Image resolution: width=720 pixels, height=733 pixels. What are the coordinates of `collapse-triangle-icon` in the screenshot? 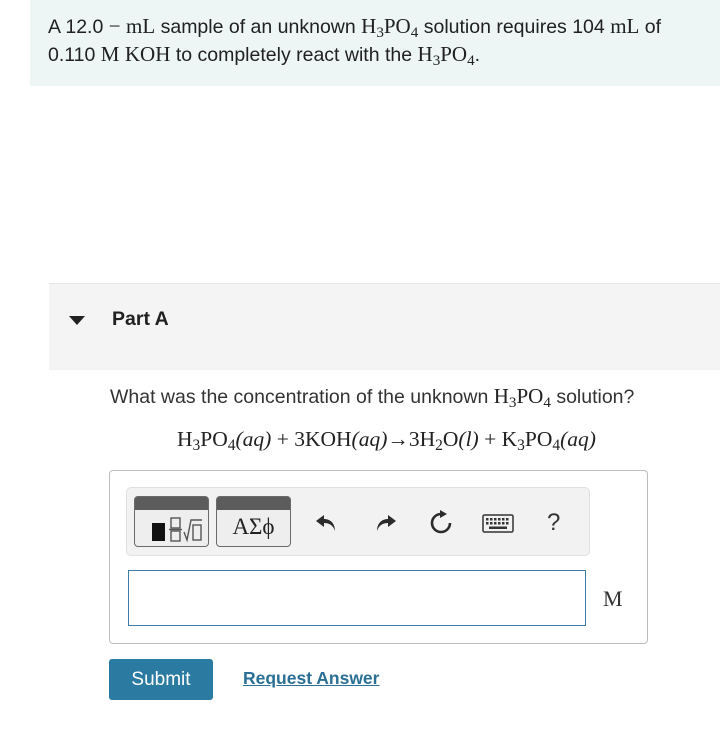 It's located at (77, 320).